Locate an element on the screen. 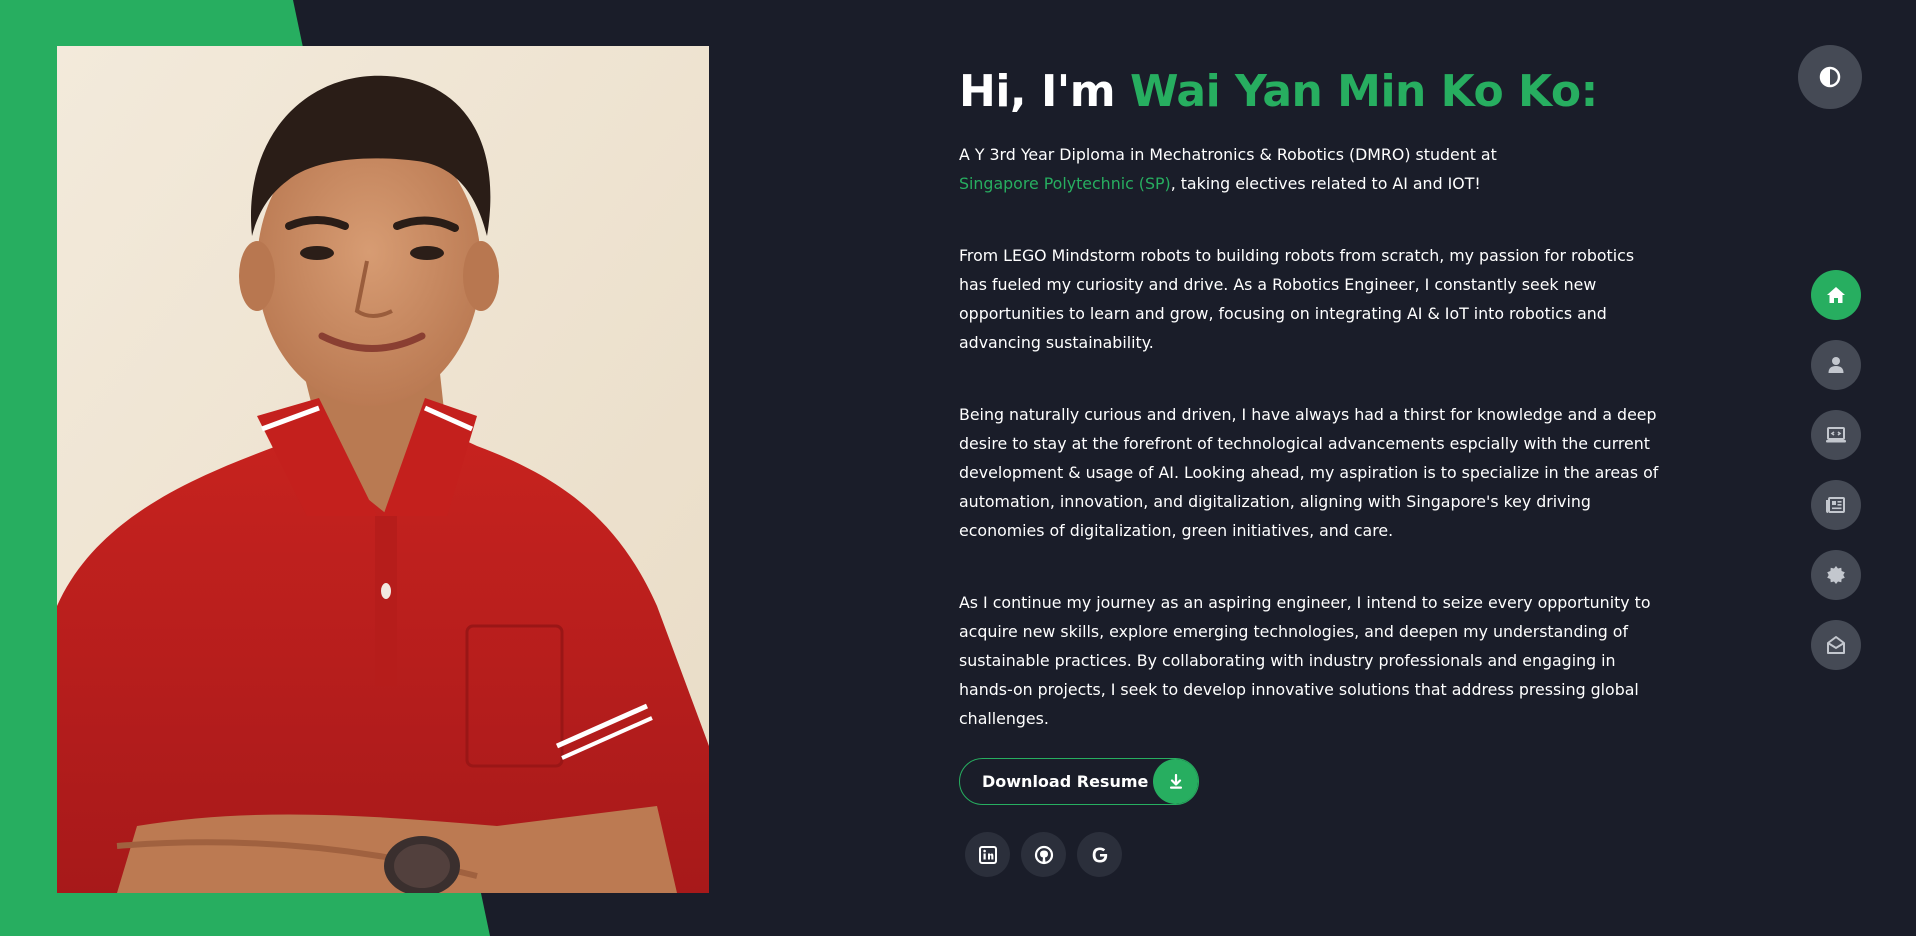 Image resolution: width=1916 pixels, height=936 pixels. laptop-code-icon is located at coordinates (1836, 435).